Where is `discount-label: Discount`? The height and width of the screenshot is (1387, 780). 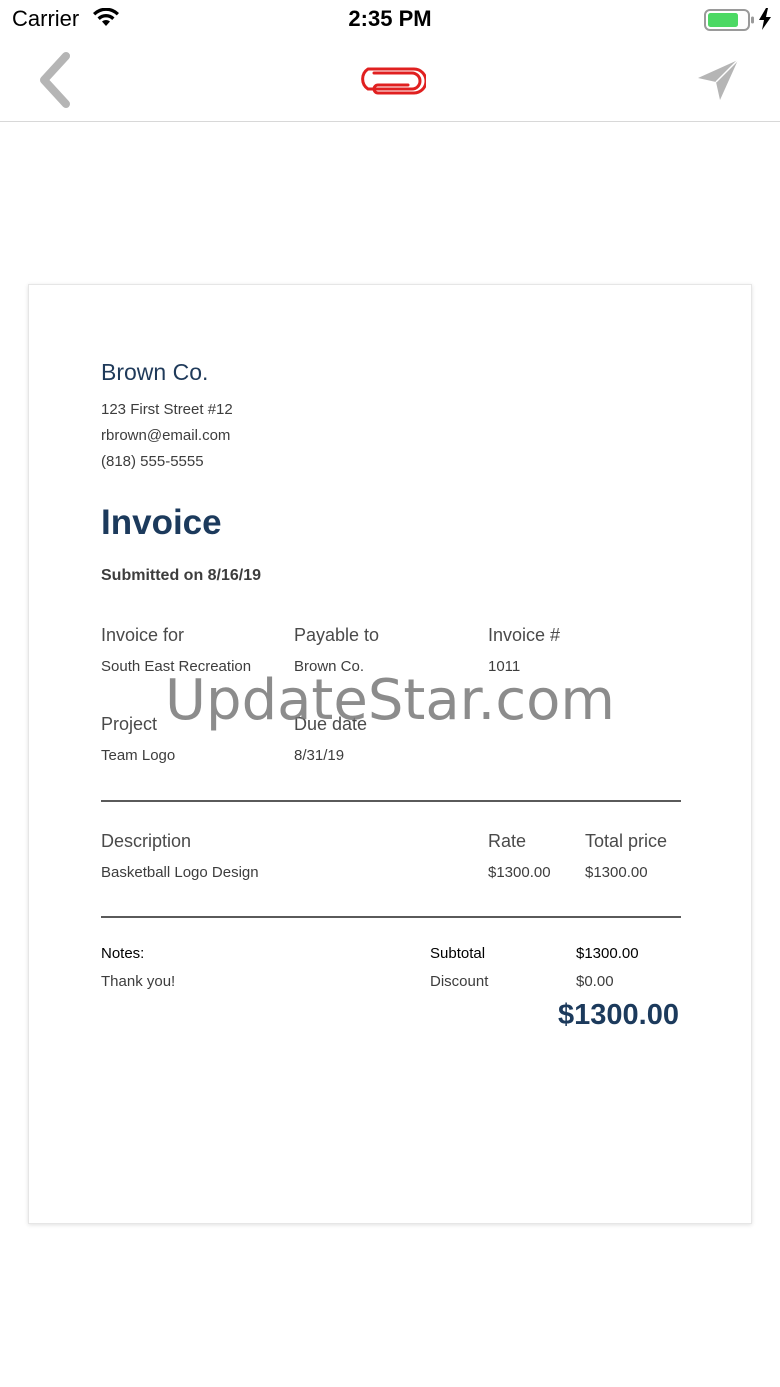 discount-label: Discount is located at coordinates (459, 981).